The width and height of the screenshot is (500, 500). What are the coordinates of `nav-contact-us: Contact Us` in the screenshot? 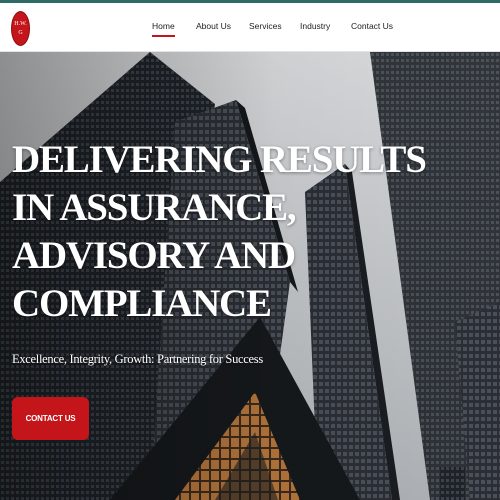 It's located at (372, 26).